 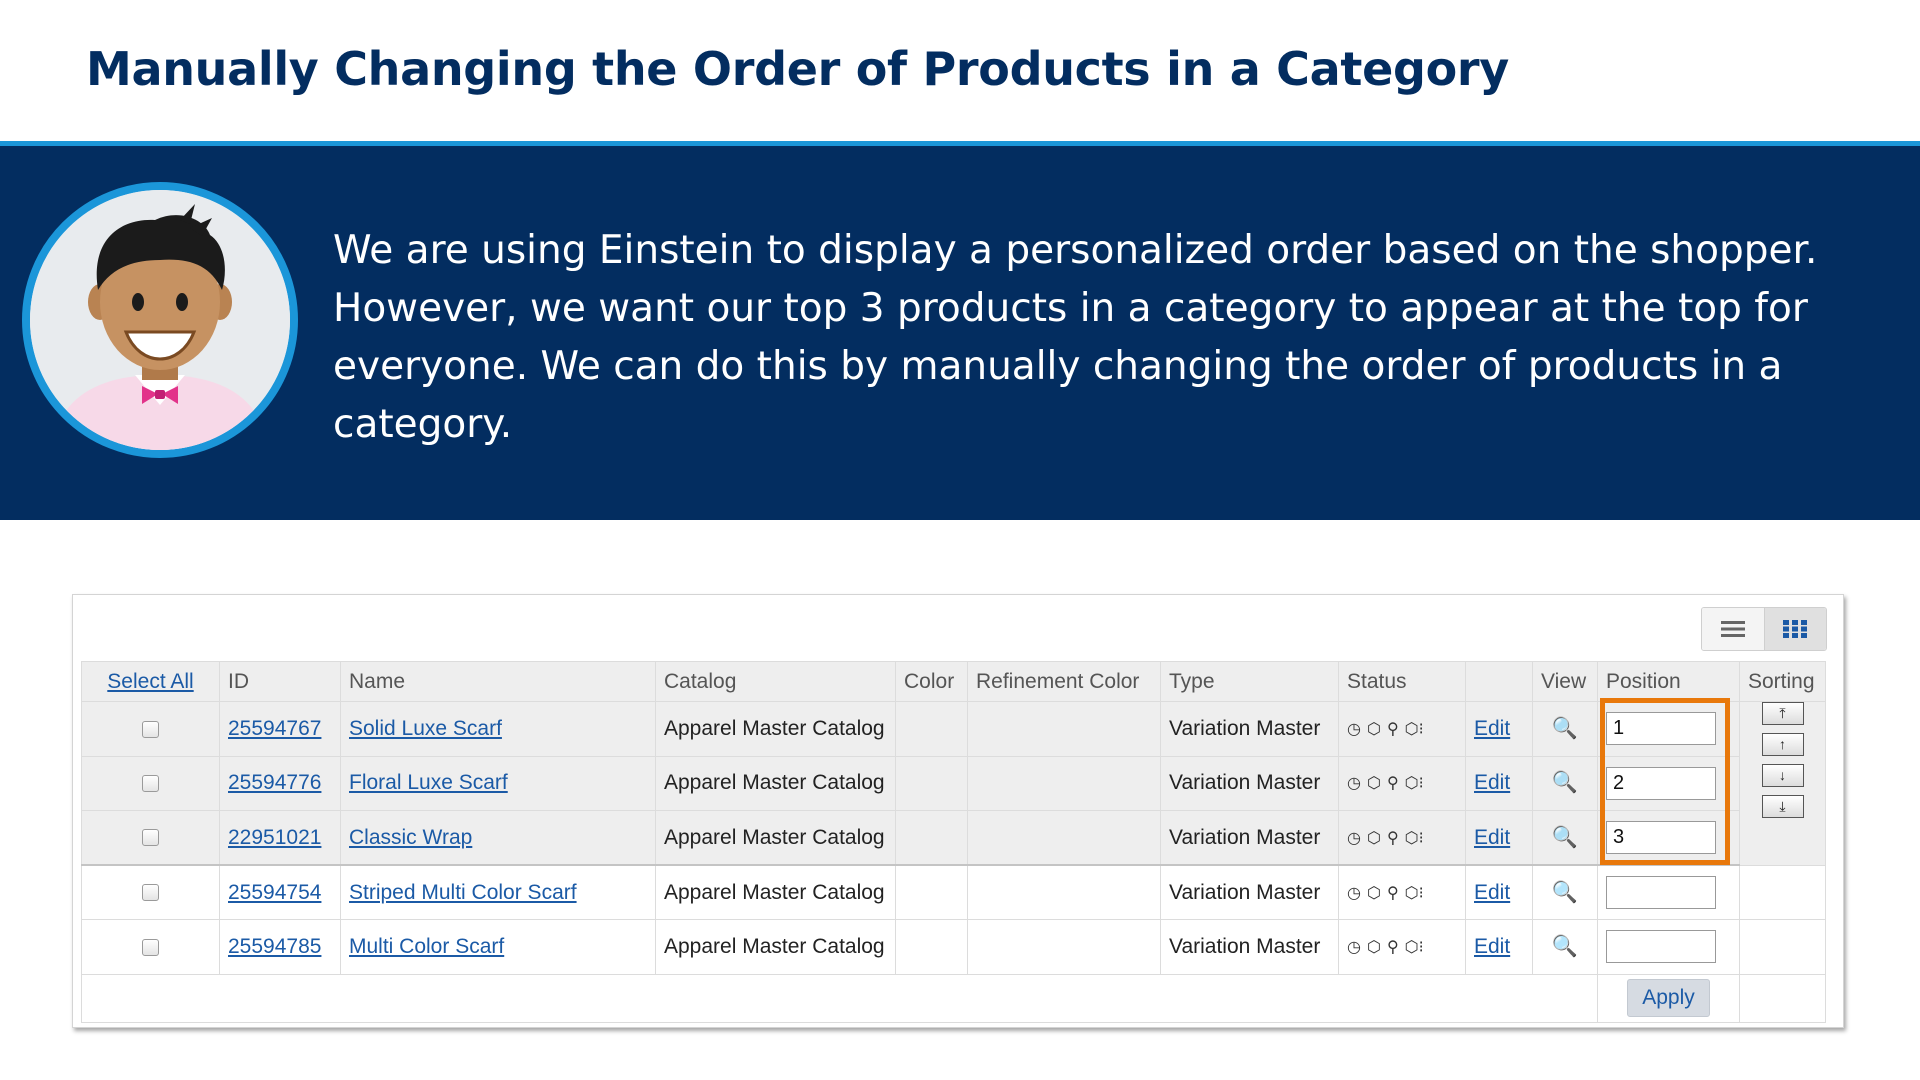 What do you see at coordinates (1782, 744) in the screenshot?
I see `move-up-icon: ↑` at bounding box center [1782, 744].